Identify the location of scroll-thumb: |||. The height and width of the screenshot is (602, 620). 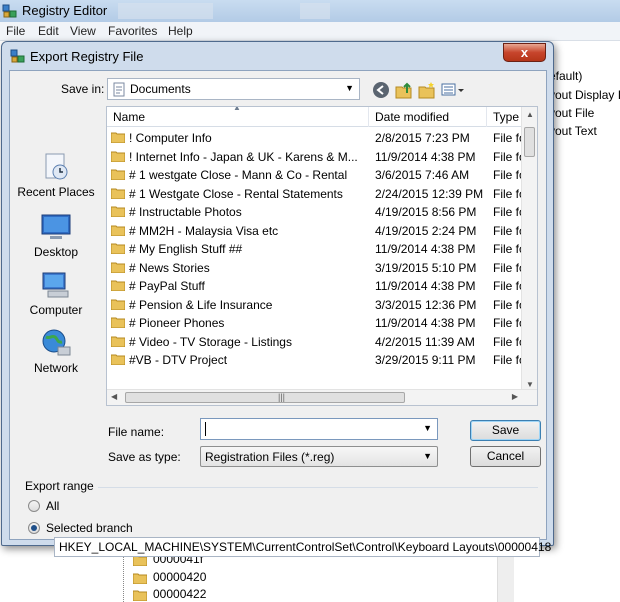
(265, 397).